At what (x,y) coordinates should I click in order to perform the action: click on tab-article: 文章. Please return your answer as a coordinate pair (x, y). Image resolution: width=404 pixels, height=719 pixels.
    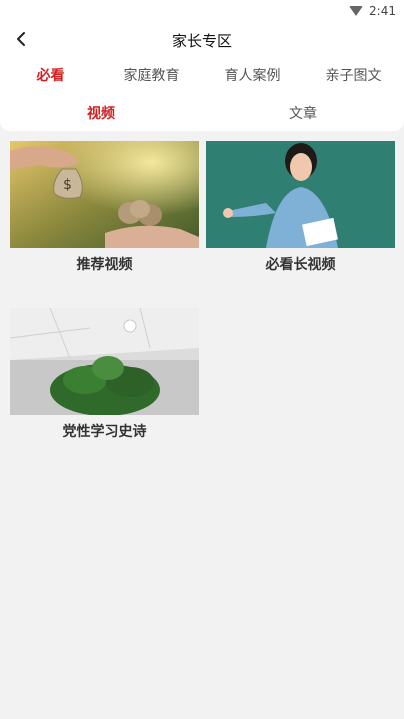
    Looking at the image, I should click on (303, 113).